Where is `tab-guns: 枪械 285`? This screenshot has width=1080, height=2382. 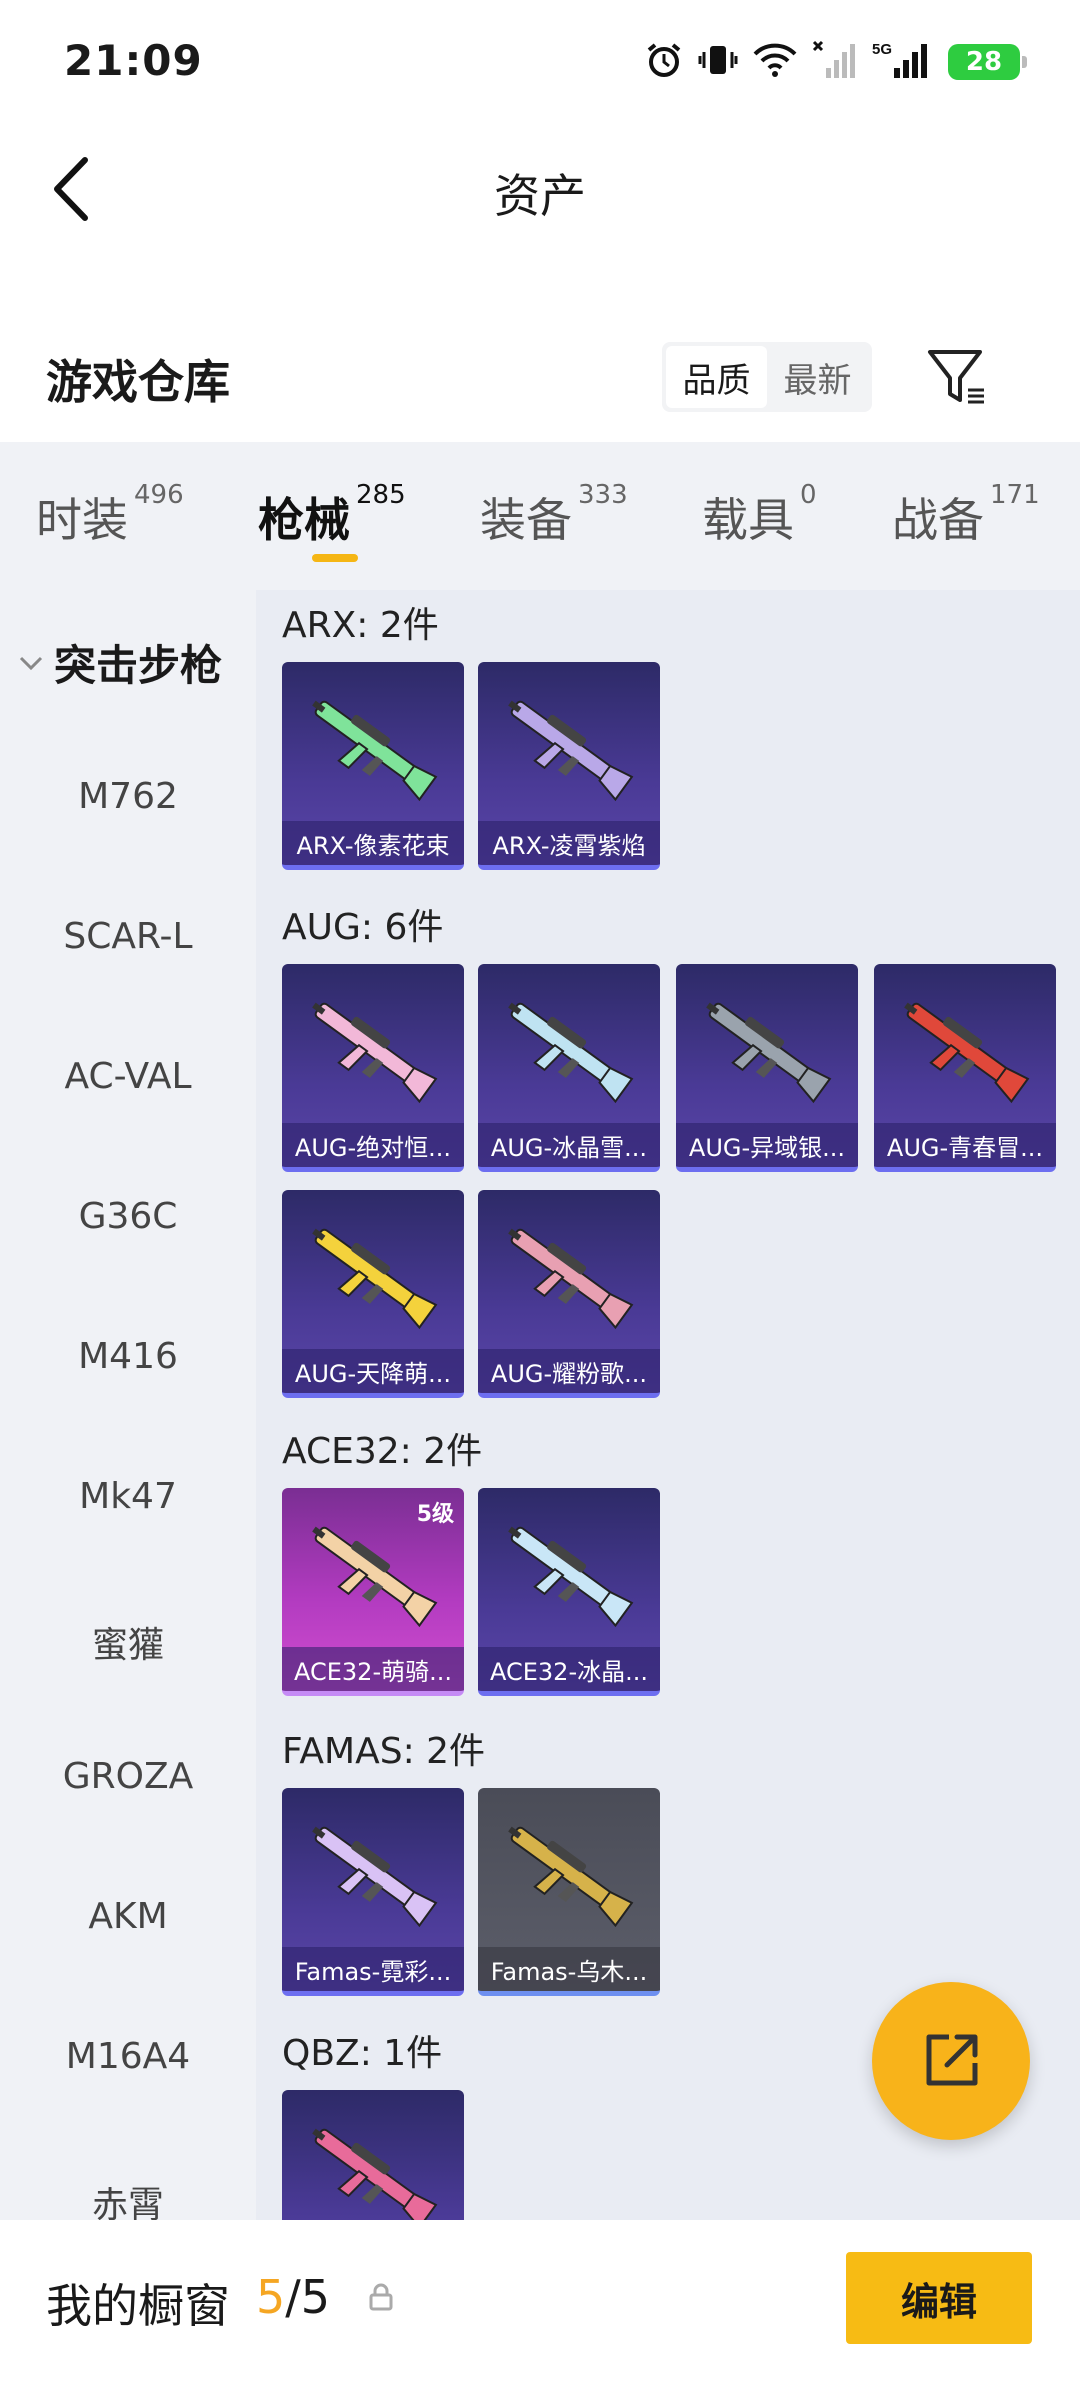
tab-guns: 枪械 285 is located at coordinates (332, 515).